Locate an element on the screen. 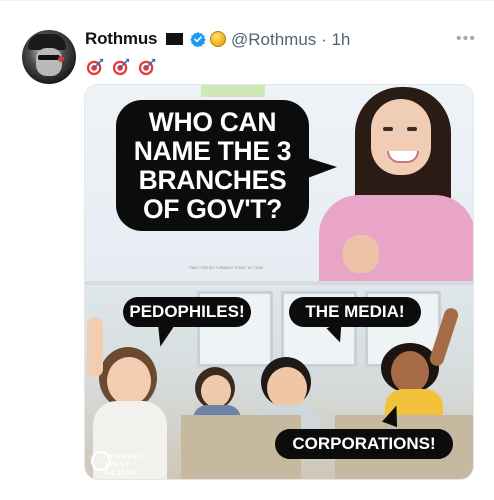 This screenshot has height=500, width=494. question-line: BRANCHES is located at coordinates (212, 180).